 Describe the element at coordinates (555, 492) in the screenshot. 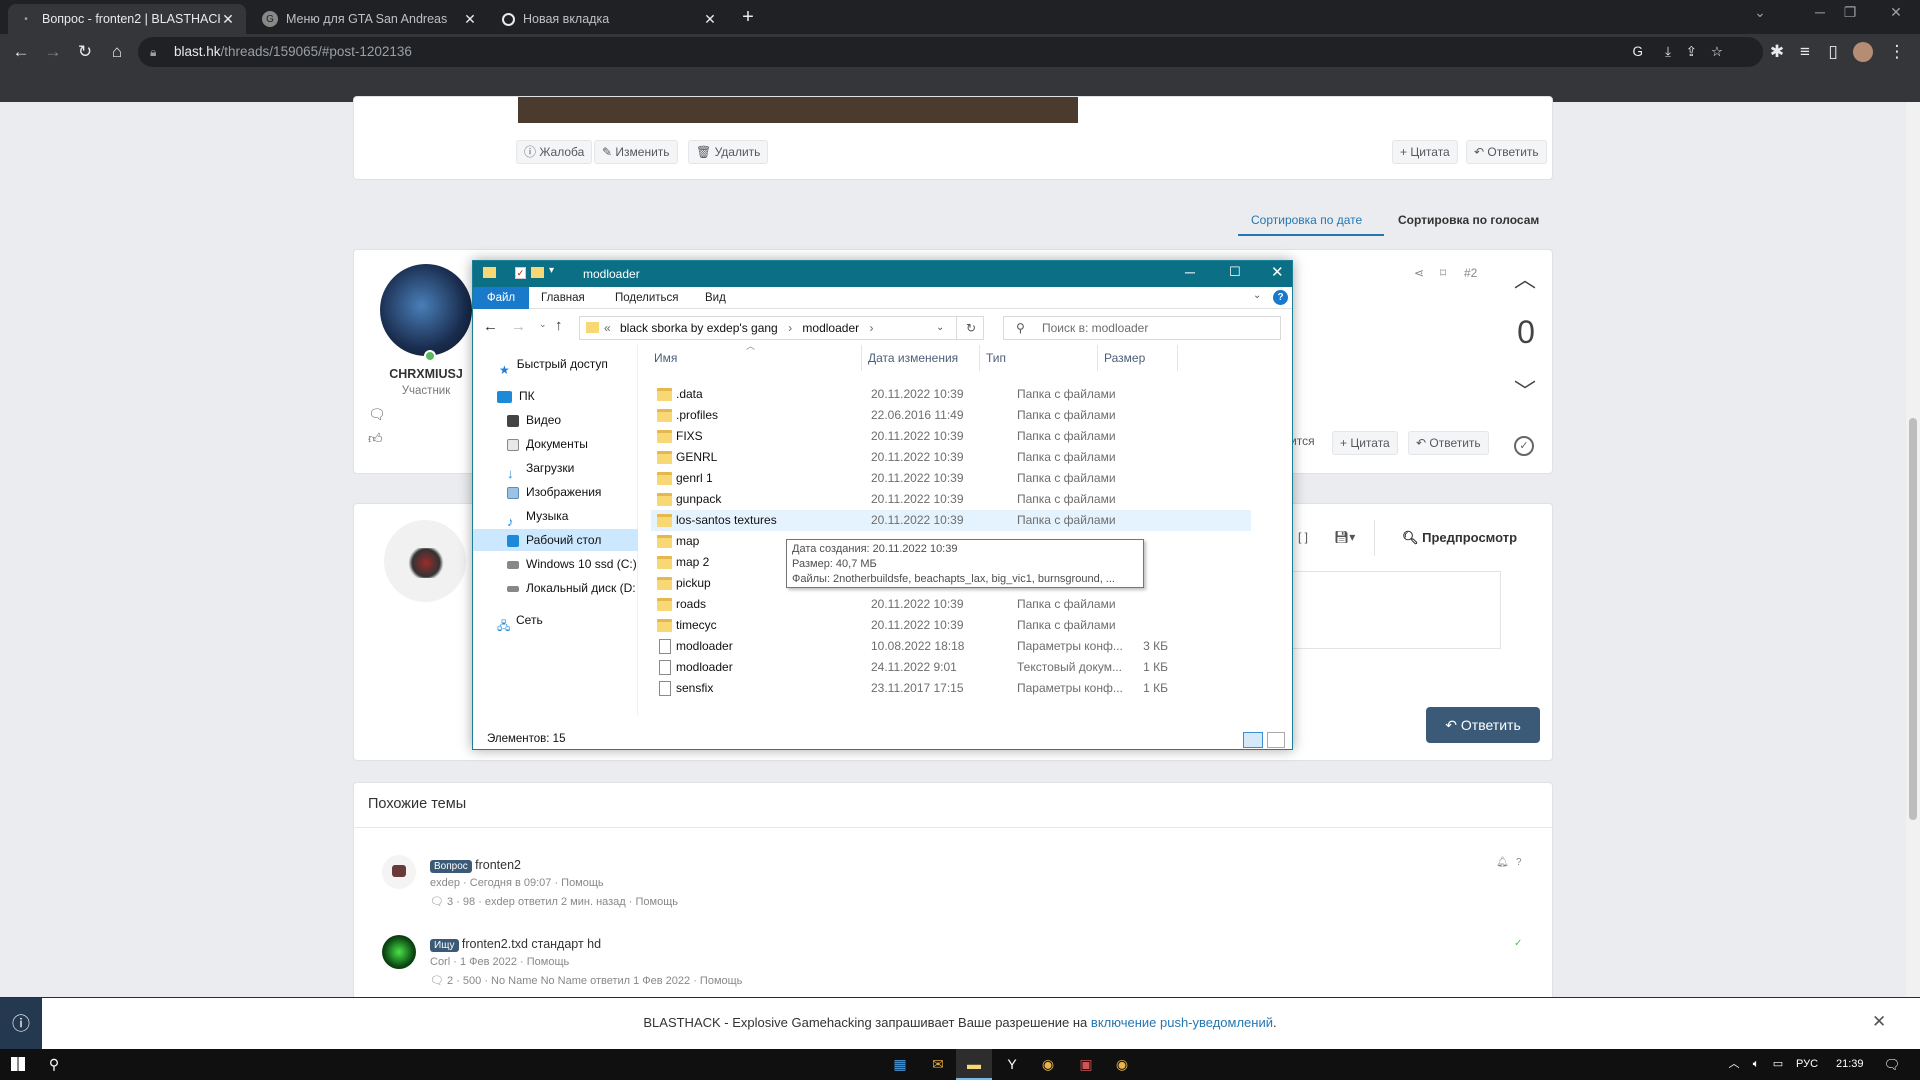

I see `nav-pictures: Изображения` at that location.